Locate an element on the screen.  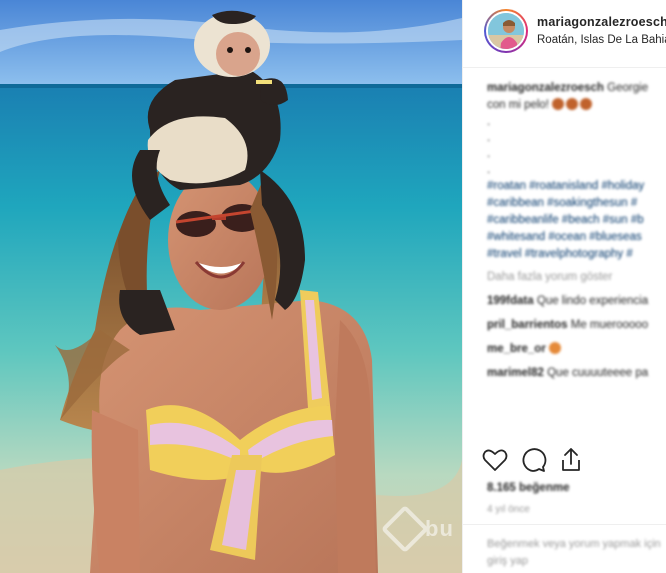
divider is located at coordinates (564, 524).